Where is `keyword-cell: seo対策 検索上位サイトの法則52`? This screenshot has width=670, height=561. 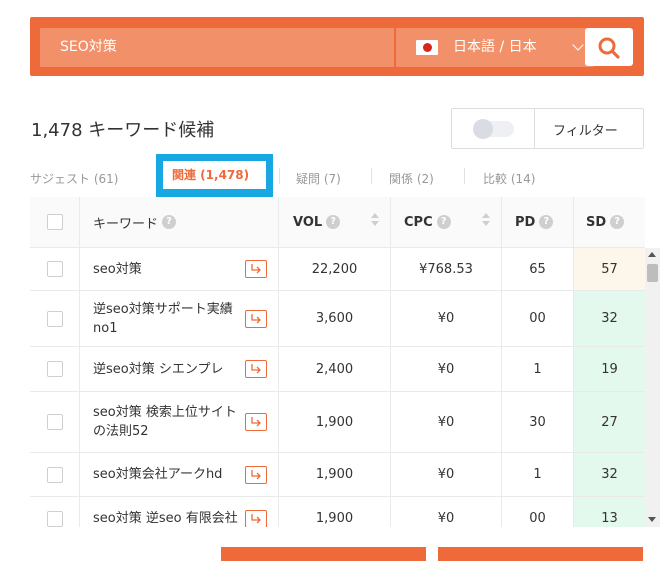
keyword-cell: seo対策 検索上位サイトの法則52 is located at coordinates (179, 422).